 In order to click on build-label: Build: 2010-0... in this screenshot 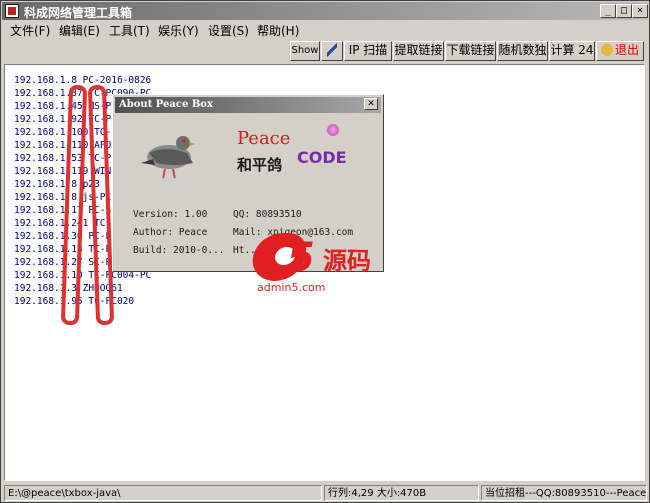, I will do `click(179, 250)`.